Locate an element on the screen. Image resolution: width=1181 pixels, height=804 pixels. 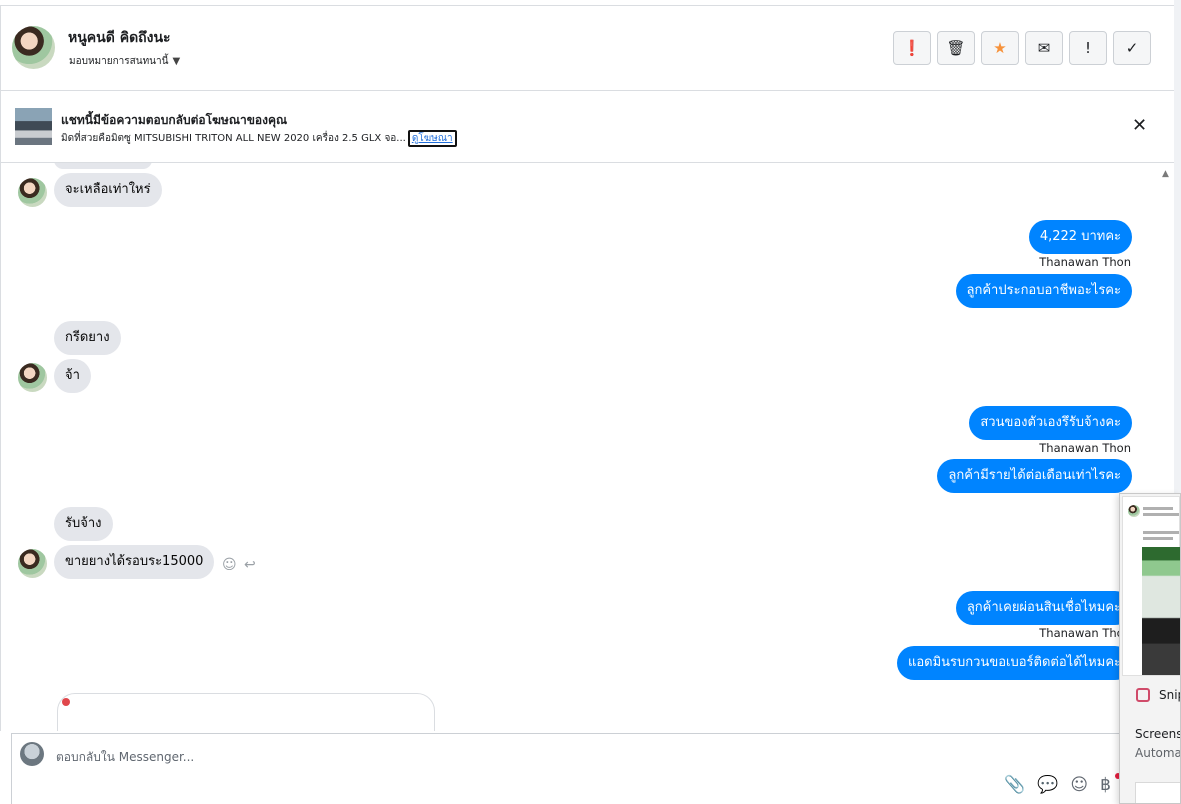
screenshot-thumbnail is located at coordinates (1151, 586).